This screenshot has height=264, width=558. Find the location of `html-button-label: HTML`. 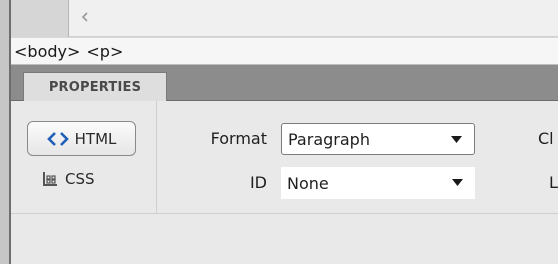

html-button-label: HTML is located at coordinates (95, 138).